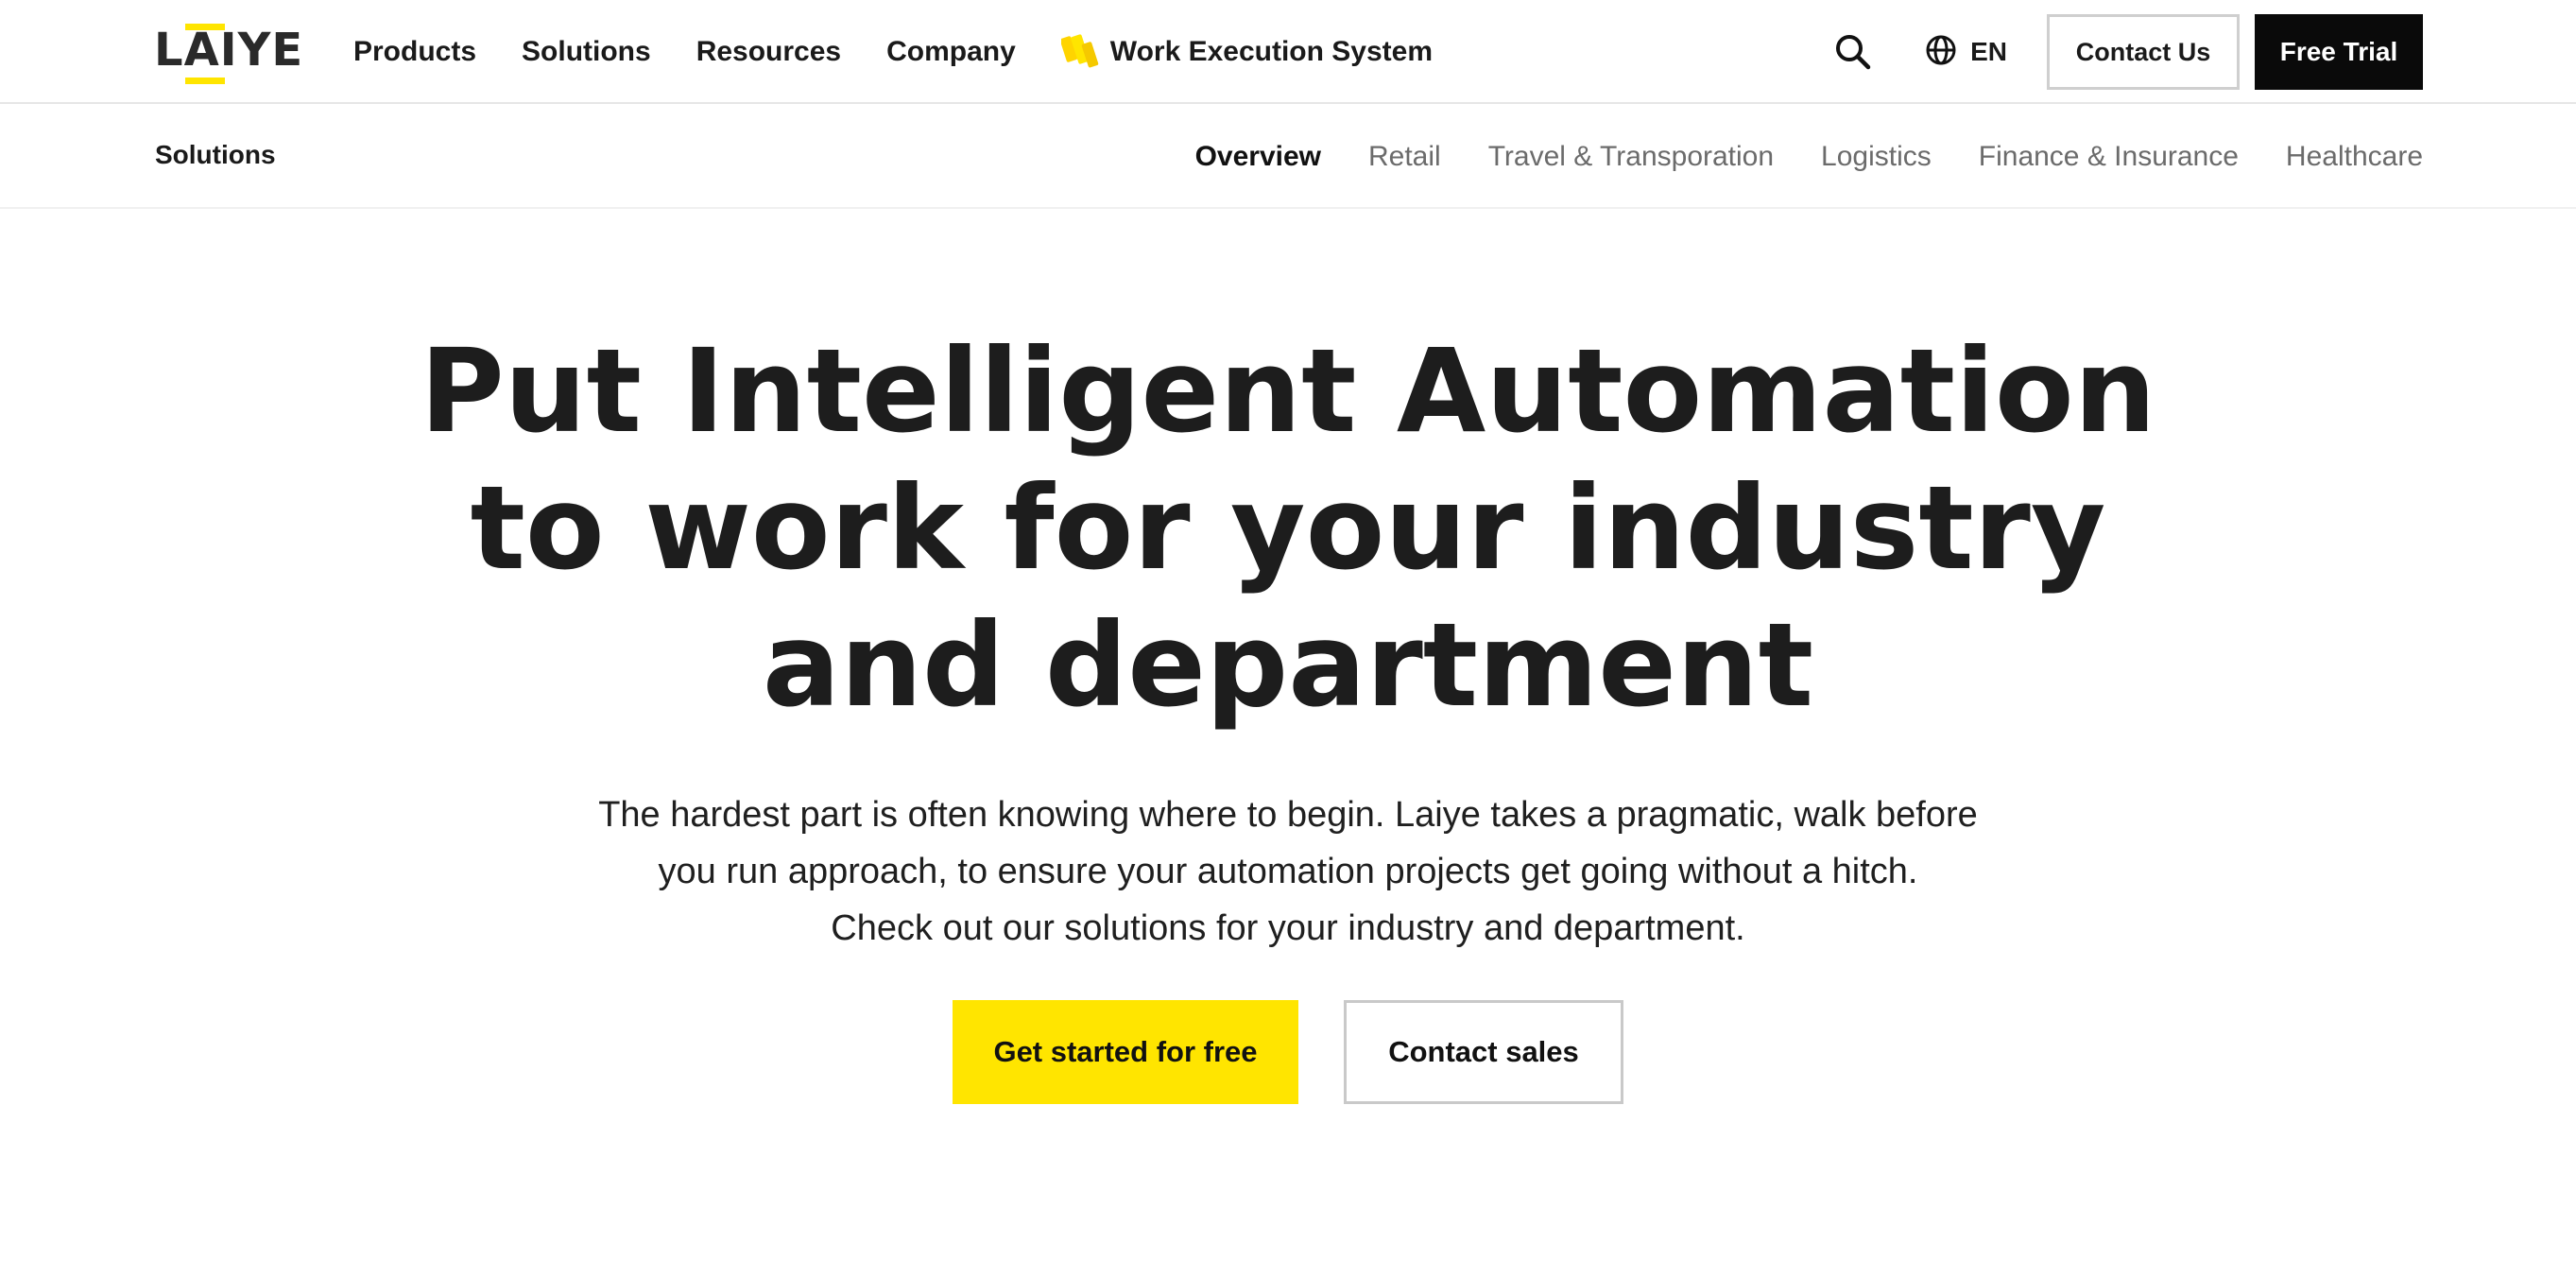 Image resolution: width=2576 pixels, height=1278 pixels. Describe the element at coordinates (414, 52) in the screenshot. I see `nav-products: Products` at that location.